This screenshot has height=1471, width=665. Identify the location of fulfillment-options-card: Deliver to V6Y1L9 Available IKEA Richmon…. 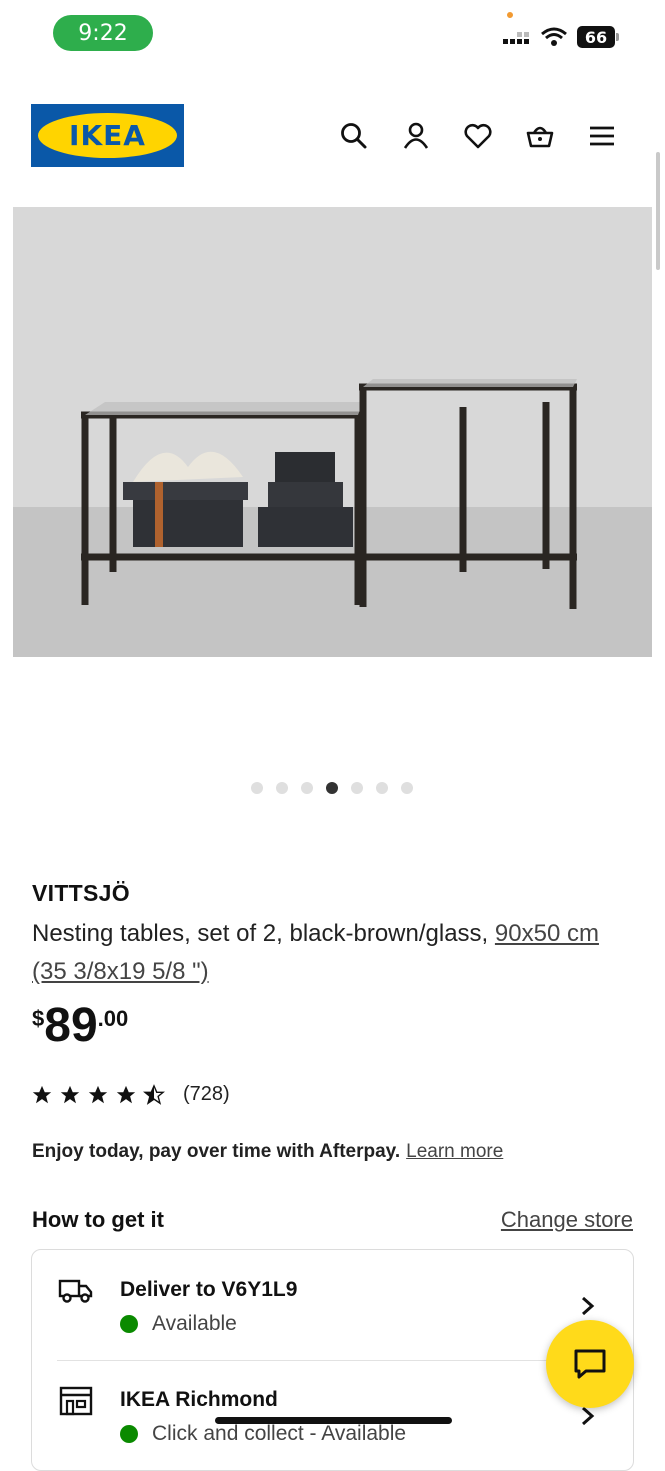
(332, 1360).